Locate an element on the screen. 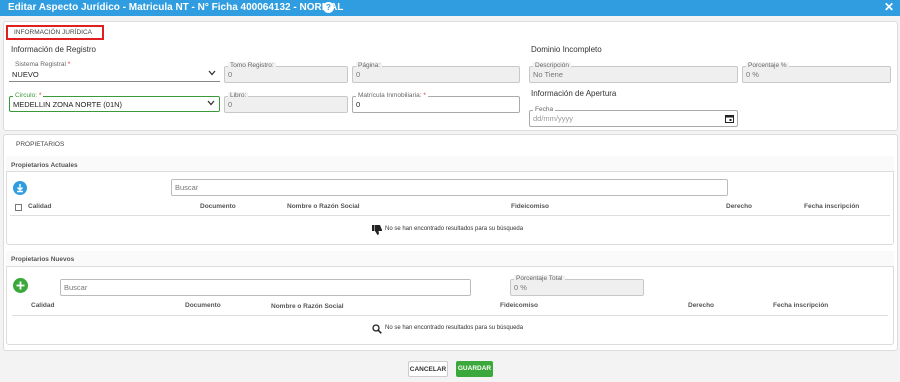 Image resolution: width=900 pixels, height=382 pixels. libro-field: Libro: 0 is located at coordinates (286, 102).